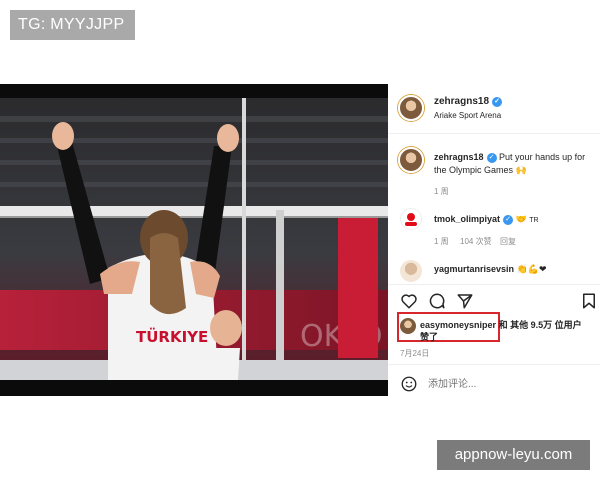 Image resolution: width=600 pixels, height=480 pixels. What do you see at coordinates (534, 220) in the screenshot?
I see `comment-text: TR` at bounding box center [534, 220].